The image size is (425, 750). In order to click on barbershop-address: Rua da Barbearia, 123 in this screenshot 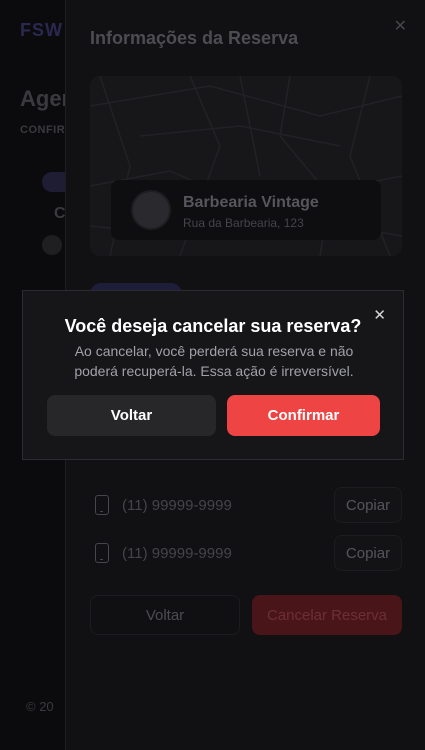, I will do `click(243, 223)`.